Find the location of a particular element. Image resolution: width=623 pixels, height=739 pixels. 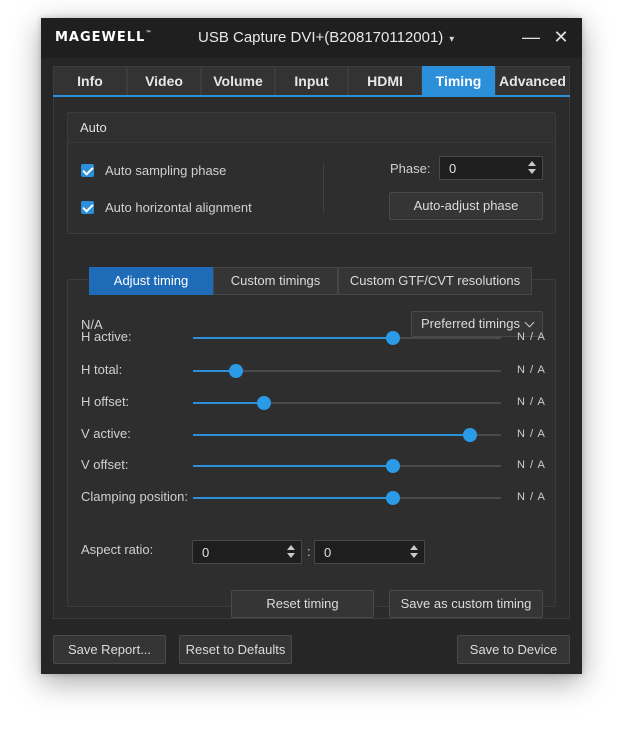

subtab-custom-gtf-cvt: Custom GTF/CVT resolutions is located at coordinates (435, 281).